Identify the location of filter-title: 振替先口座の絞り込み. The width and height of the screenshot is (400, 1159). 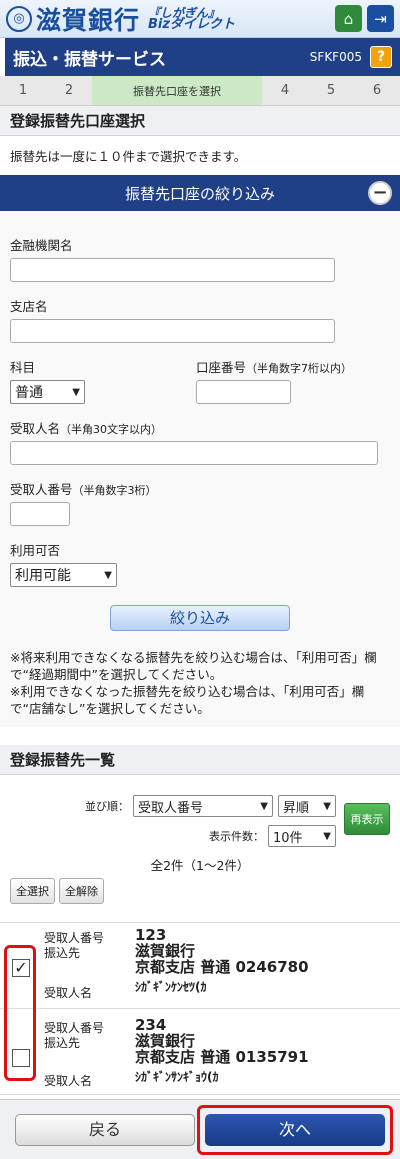
(199, 193).